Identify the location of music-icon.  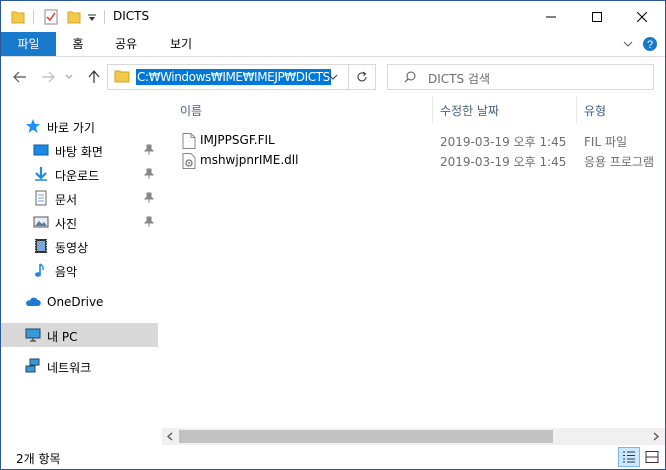
(39, 270).